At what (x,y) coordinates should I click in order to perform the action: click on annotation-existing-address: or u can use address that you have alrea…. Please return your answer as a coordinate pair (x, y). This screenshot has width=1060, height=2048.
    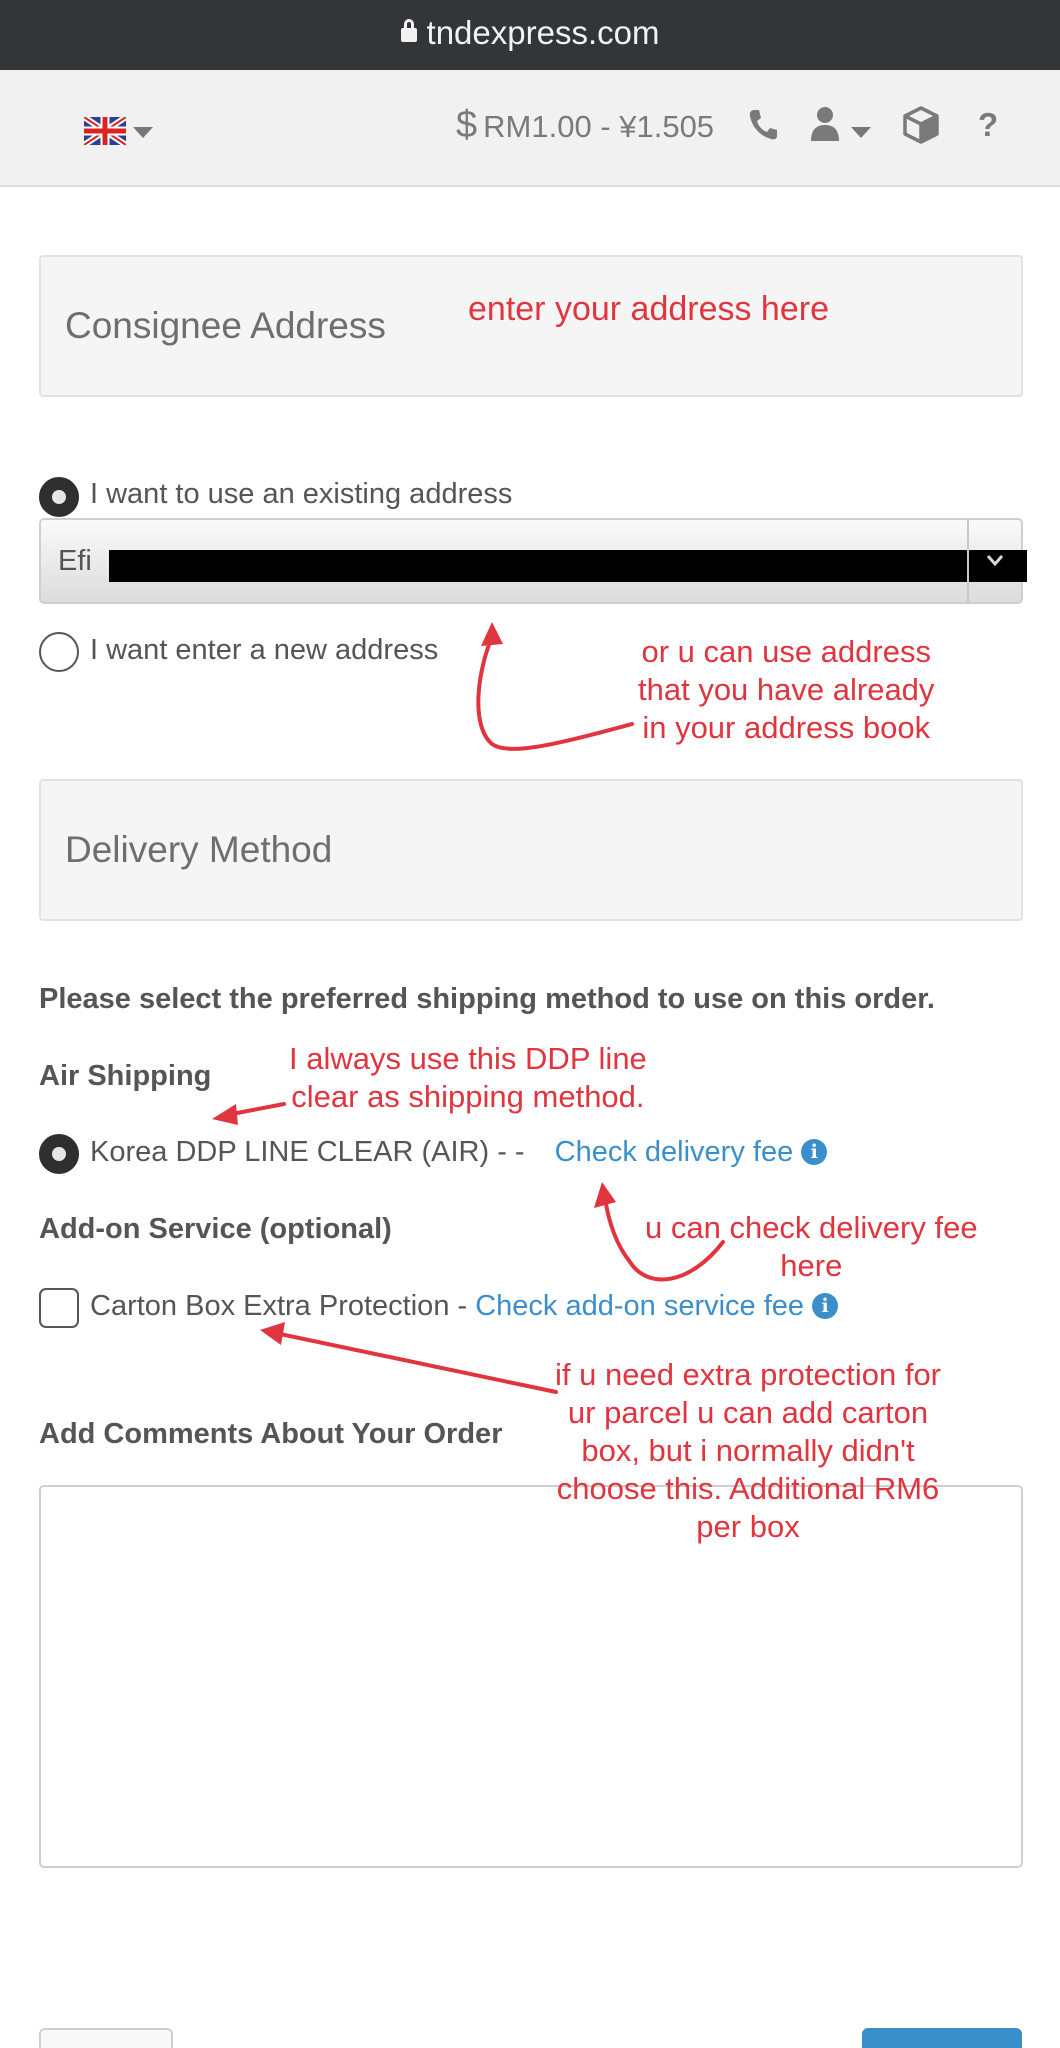
    Looking at the image, I should click on (786, 689).